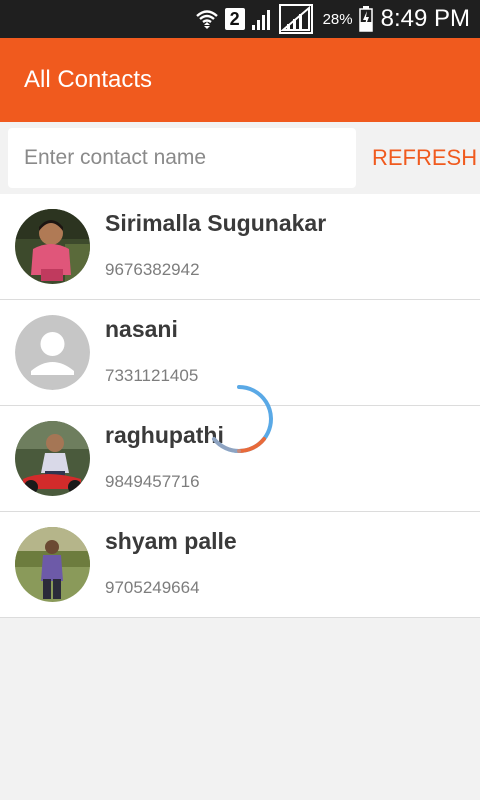 This screenshot has width=480, height=800. I want to click on default-person-icon, so click(52, 352).